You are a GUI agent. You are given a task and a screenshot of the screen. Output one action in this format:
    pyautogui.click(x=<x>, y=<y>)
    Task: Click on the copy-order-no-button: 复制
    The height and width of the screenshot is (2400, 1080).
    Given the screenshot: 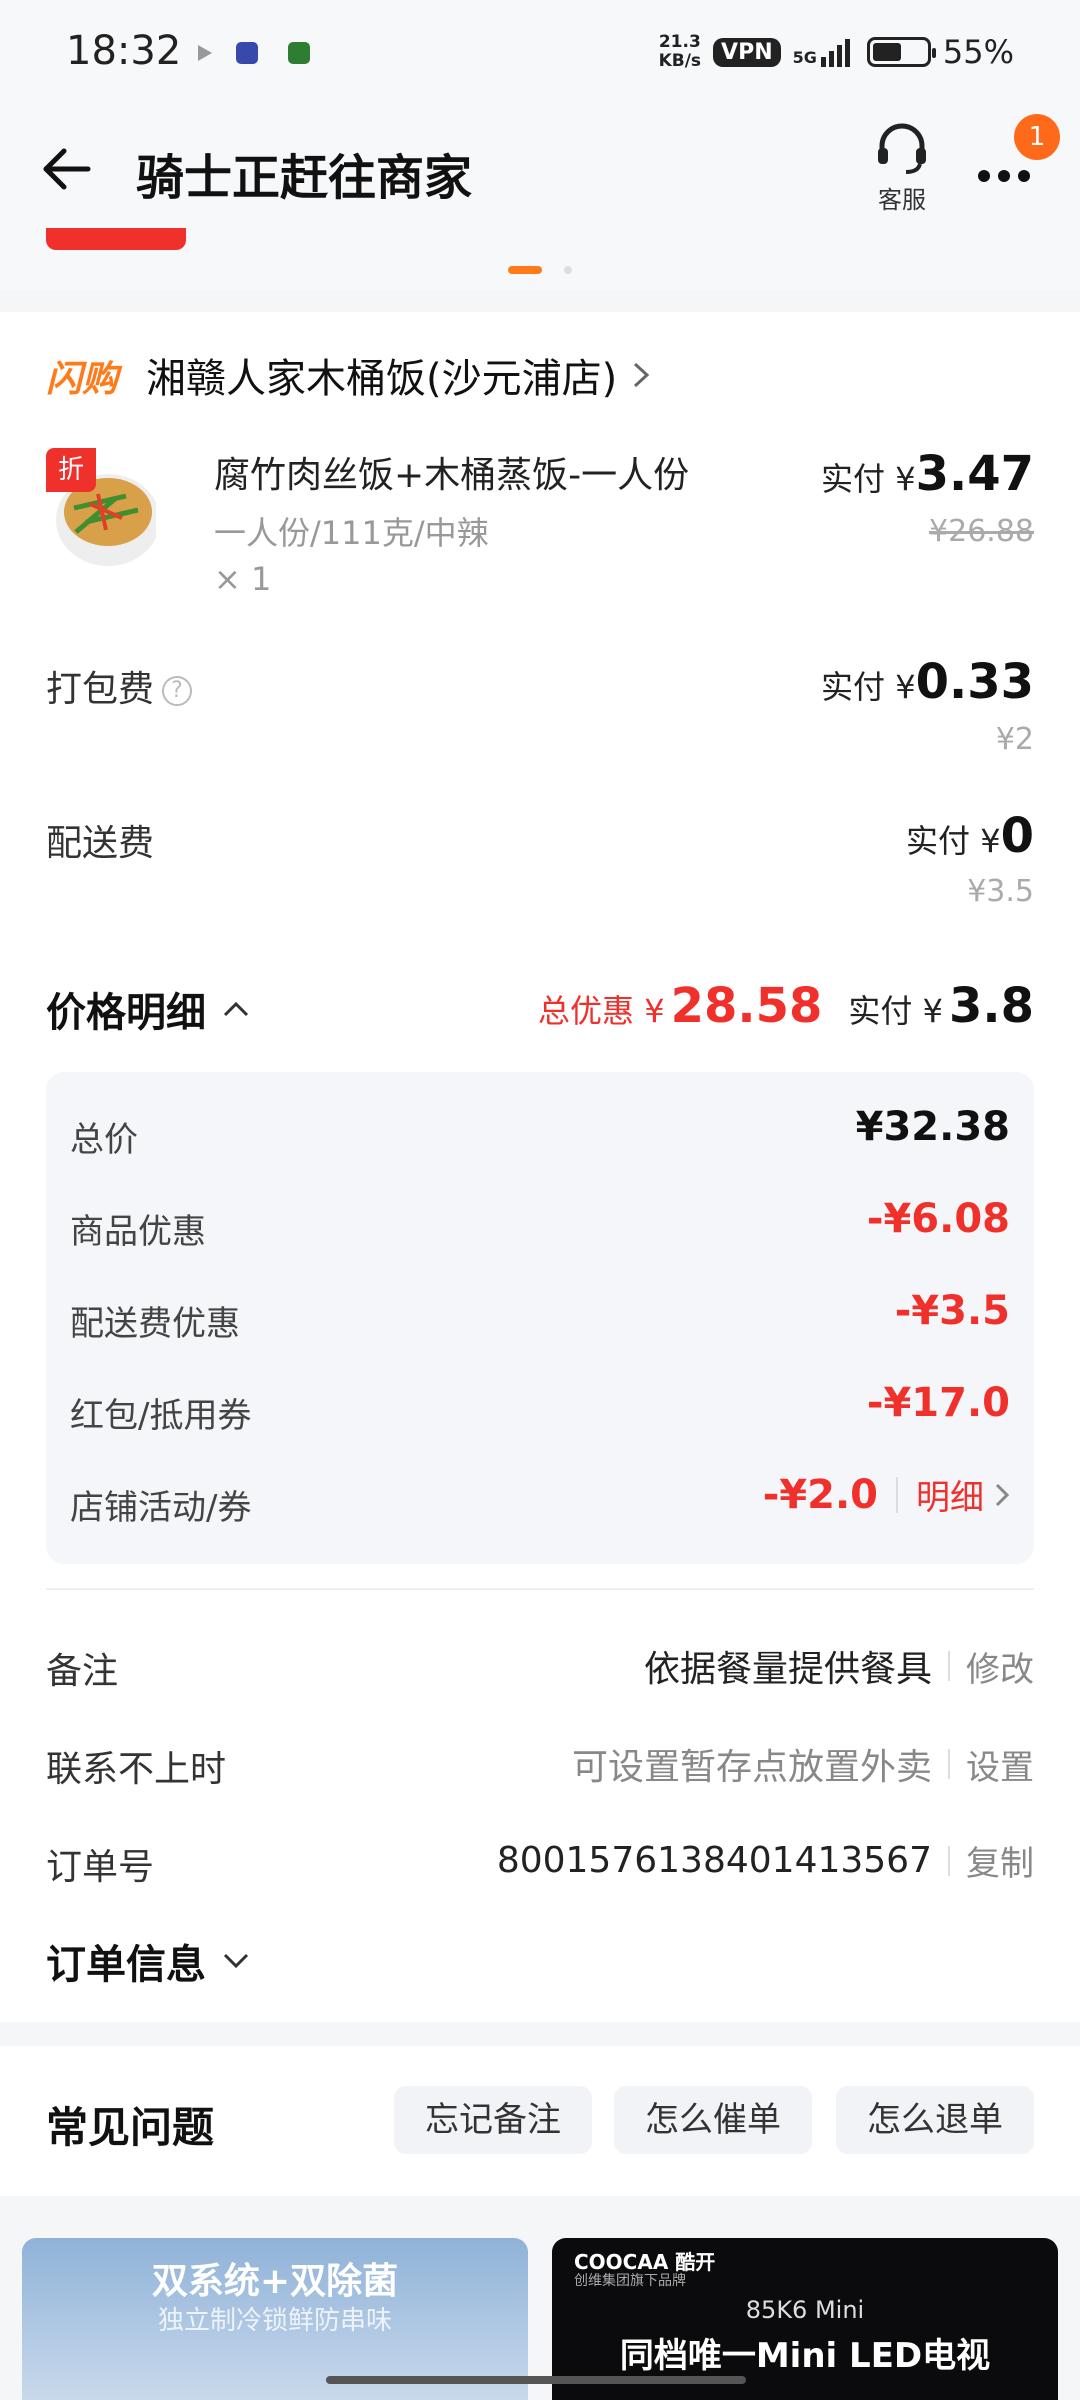 What is the action you would take?
    pyautogui.click(x=1000, y=1860)
    